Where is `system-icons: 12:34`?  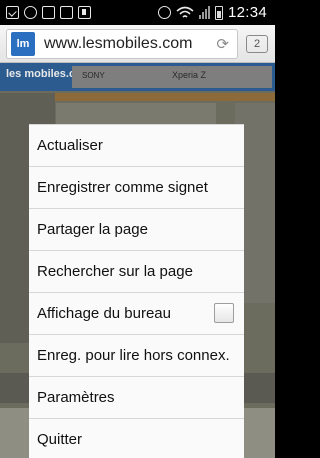
system-icons: 12:34 is located at coordinates (216, 12).